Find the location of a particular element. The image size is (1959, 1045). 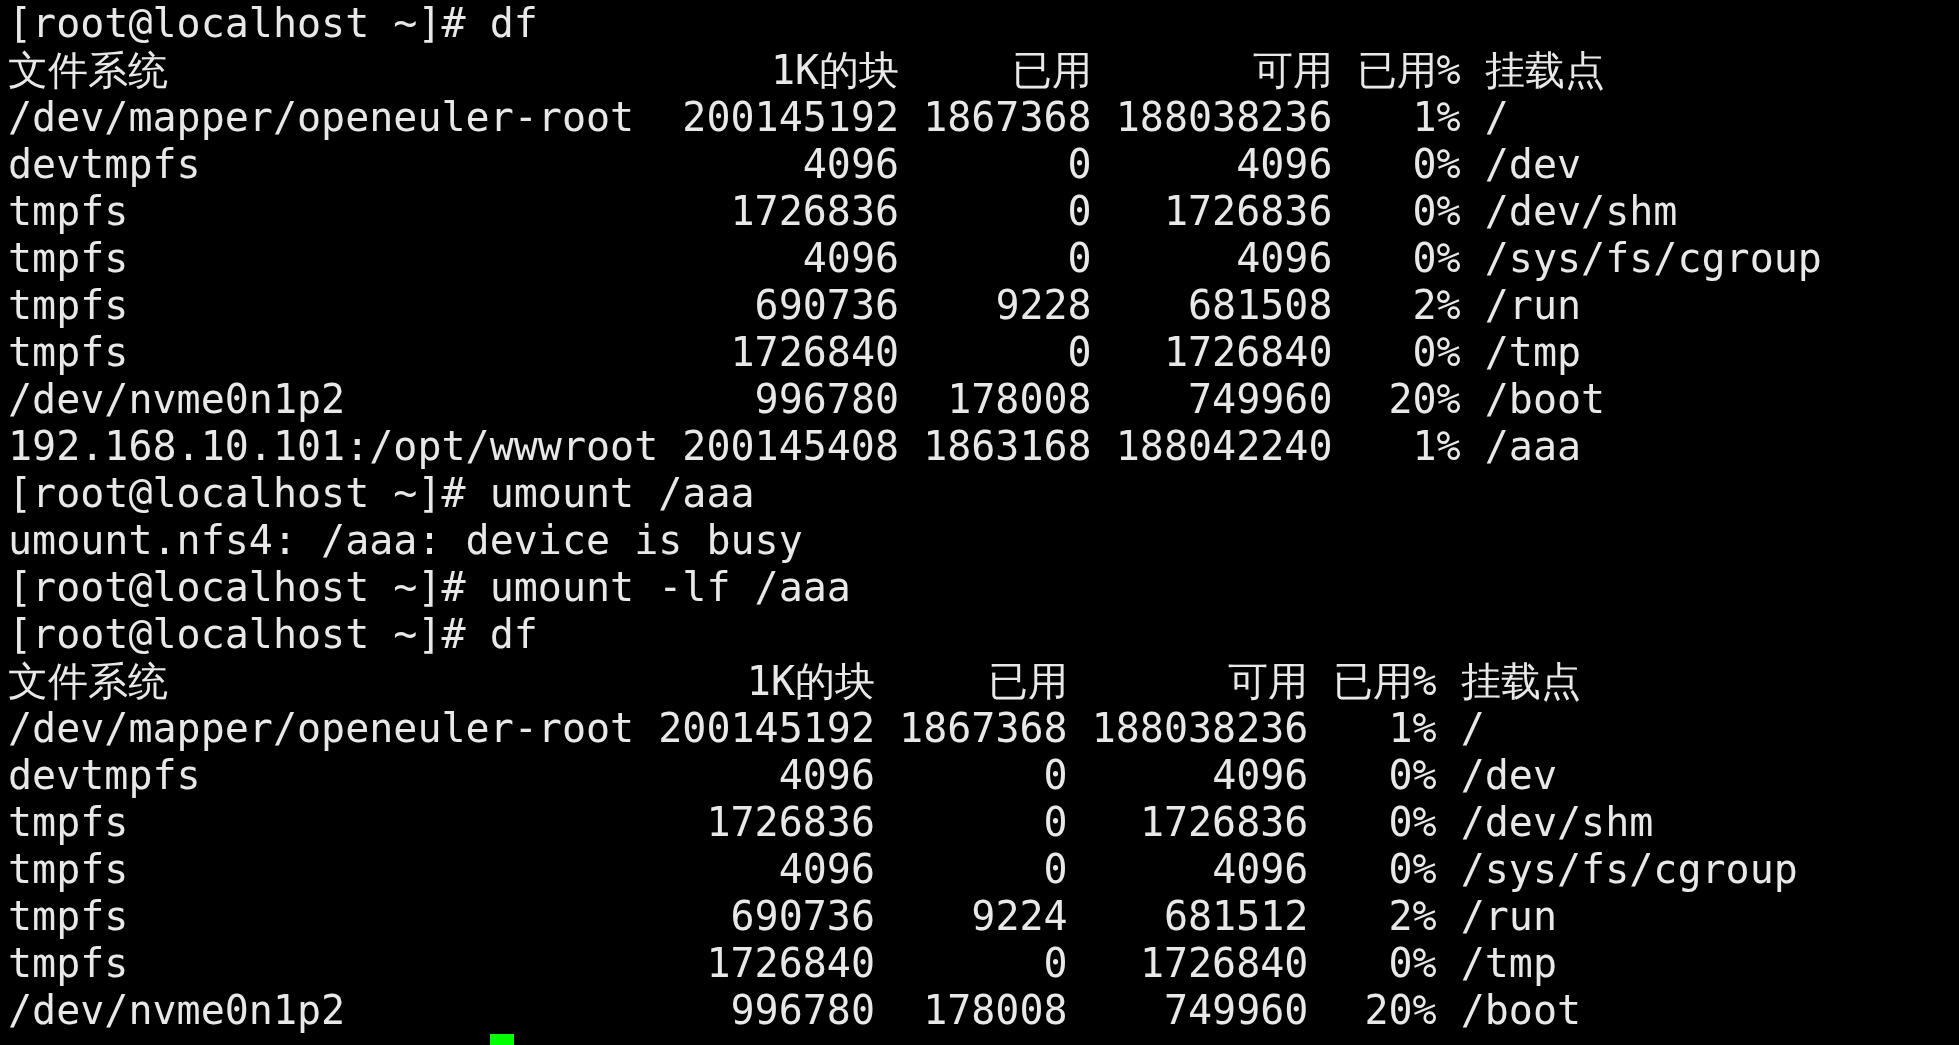

column-header: 挂载点 is located at coordinates (1521, 681).